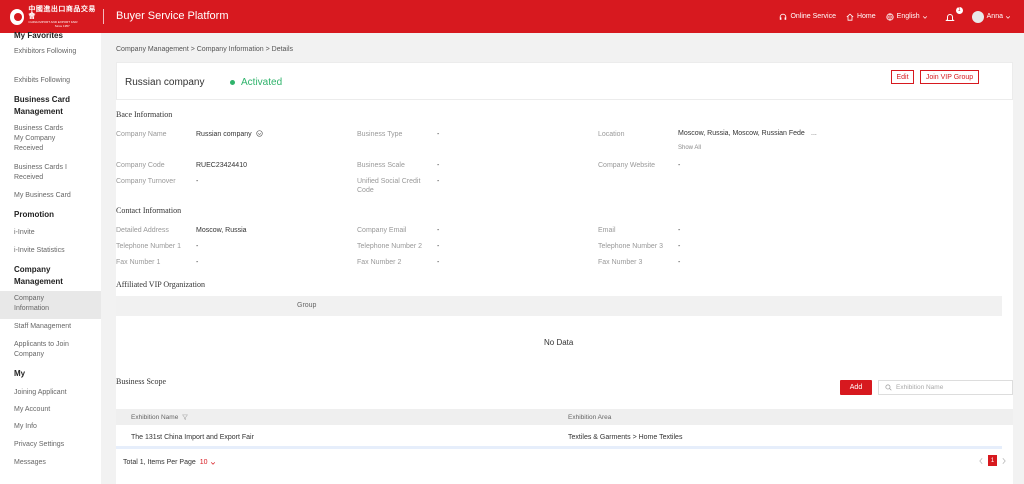 This screenshot has height=484, width=1024. What do you see at coordinates (44, 173) in the screenshot?
I see `sidebar-item-business-cards-i-received: Business Cards I Received` at bounding box center [44, 173].